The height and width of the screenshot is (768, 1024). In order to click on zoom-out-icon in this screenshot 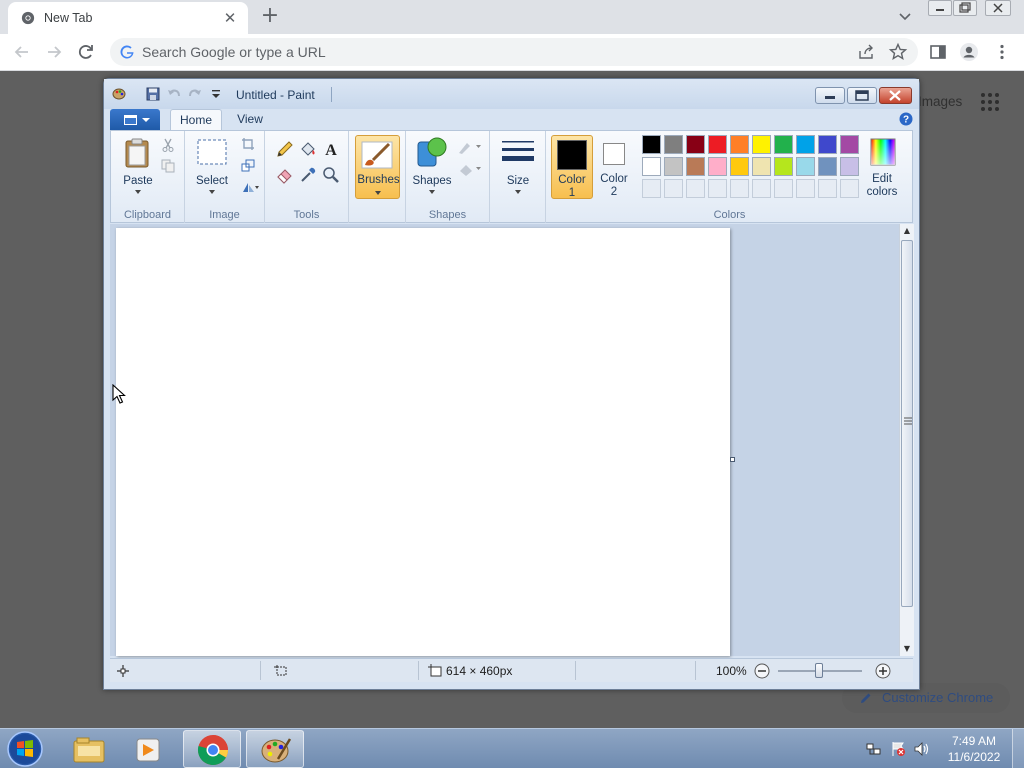, I will do `click(762, 671)`.